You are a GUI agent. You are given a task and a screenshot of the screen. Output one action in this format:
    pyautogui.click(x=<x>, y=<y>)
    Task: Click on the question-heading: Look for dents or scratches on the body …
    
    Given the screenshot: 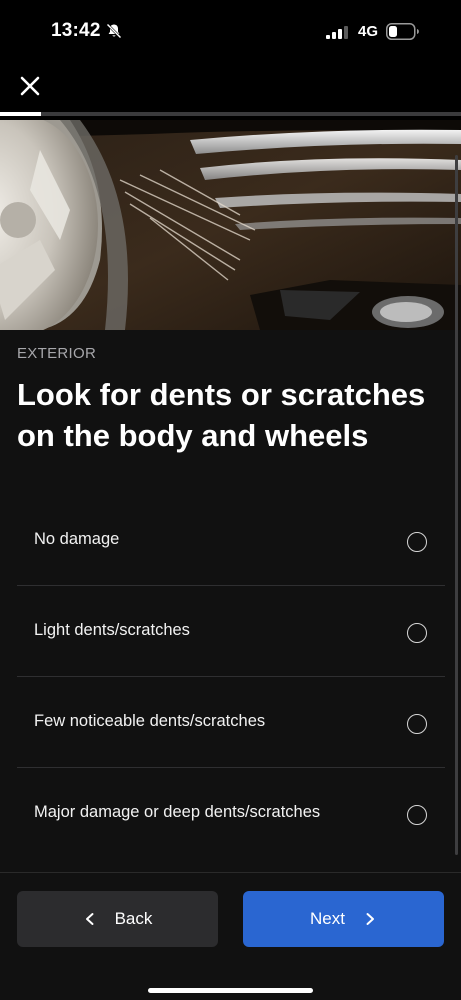 What is the action you would take?
    pyautogui.click(x=221, y=415)
    